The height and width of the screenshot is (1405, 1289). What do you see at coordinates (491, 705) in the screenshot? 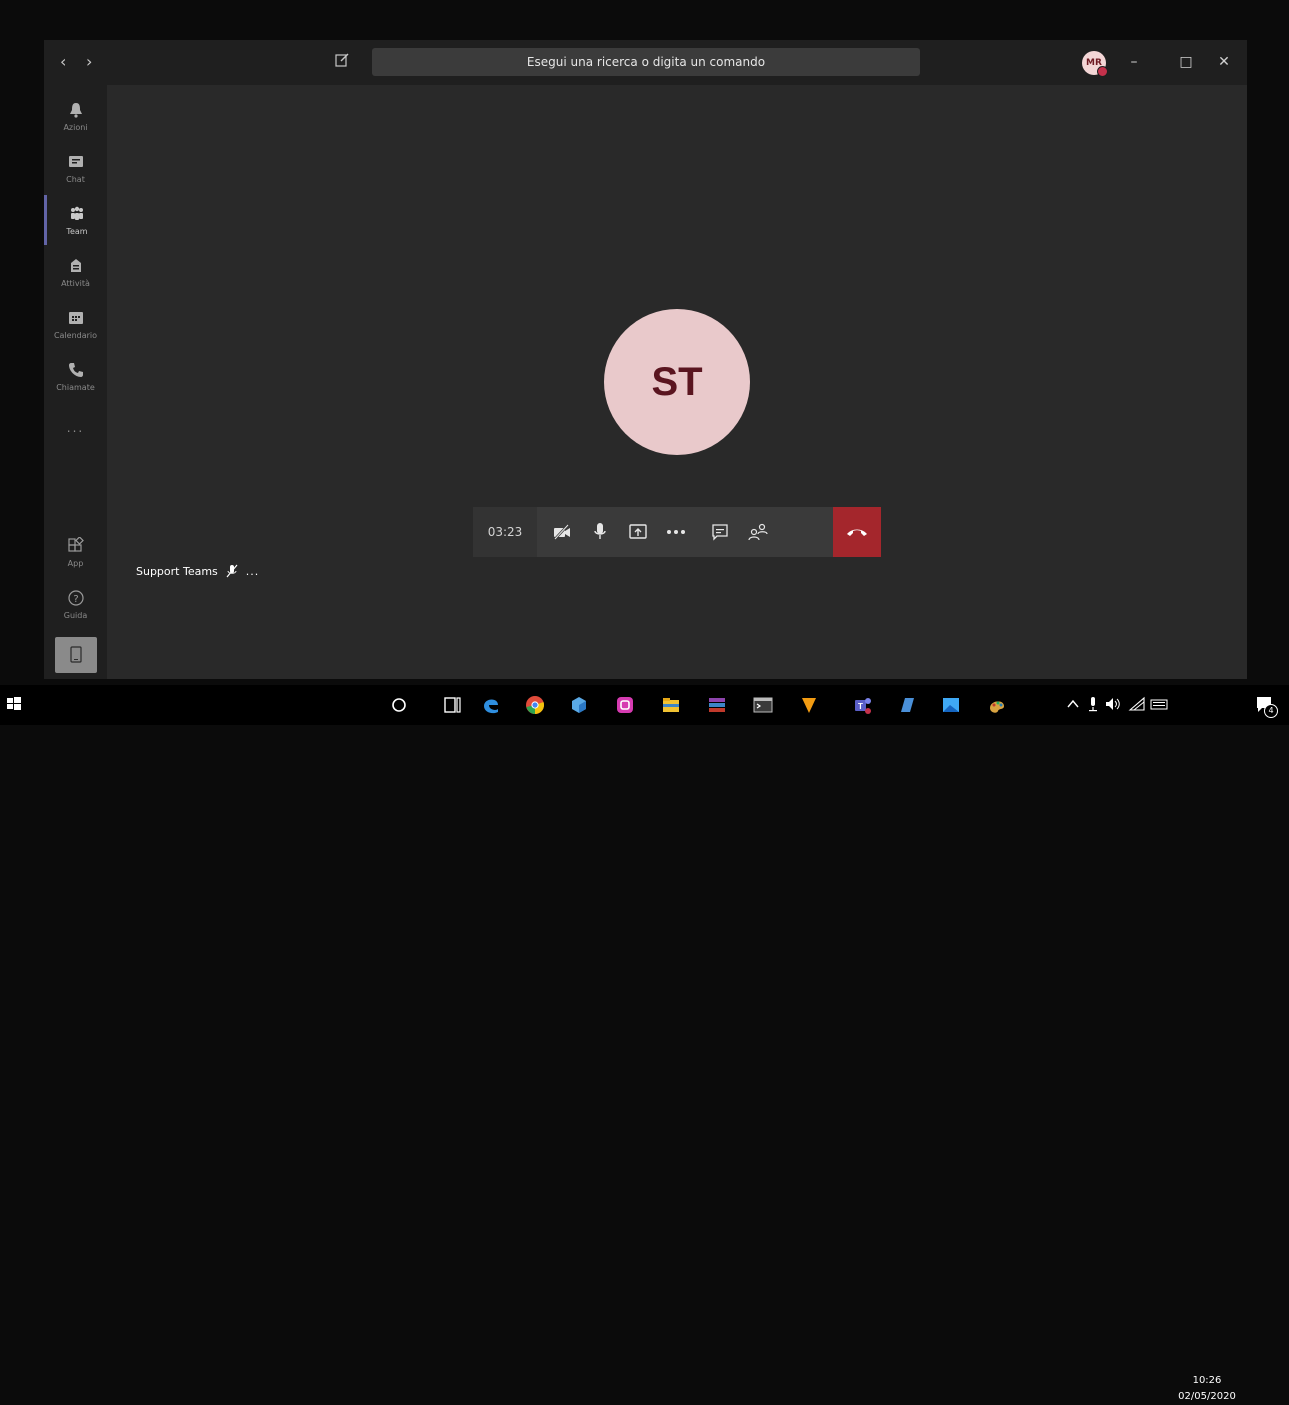
I see `edge-browser-icon` at bounding box center [491, 705].